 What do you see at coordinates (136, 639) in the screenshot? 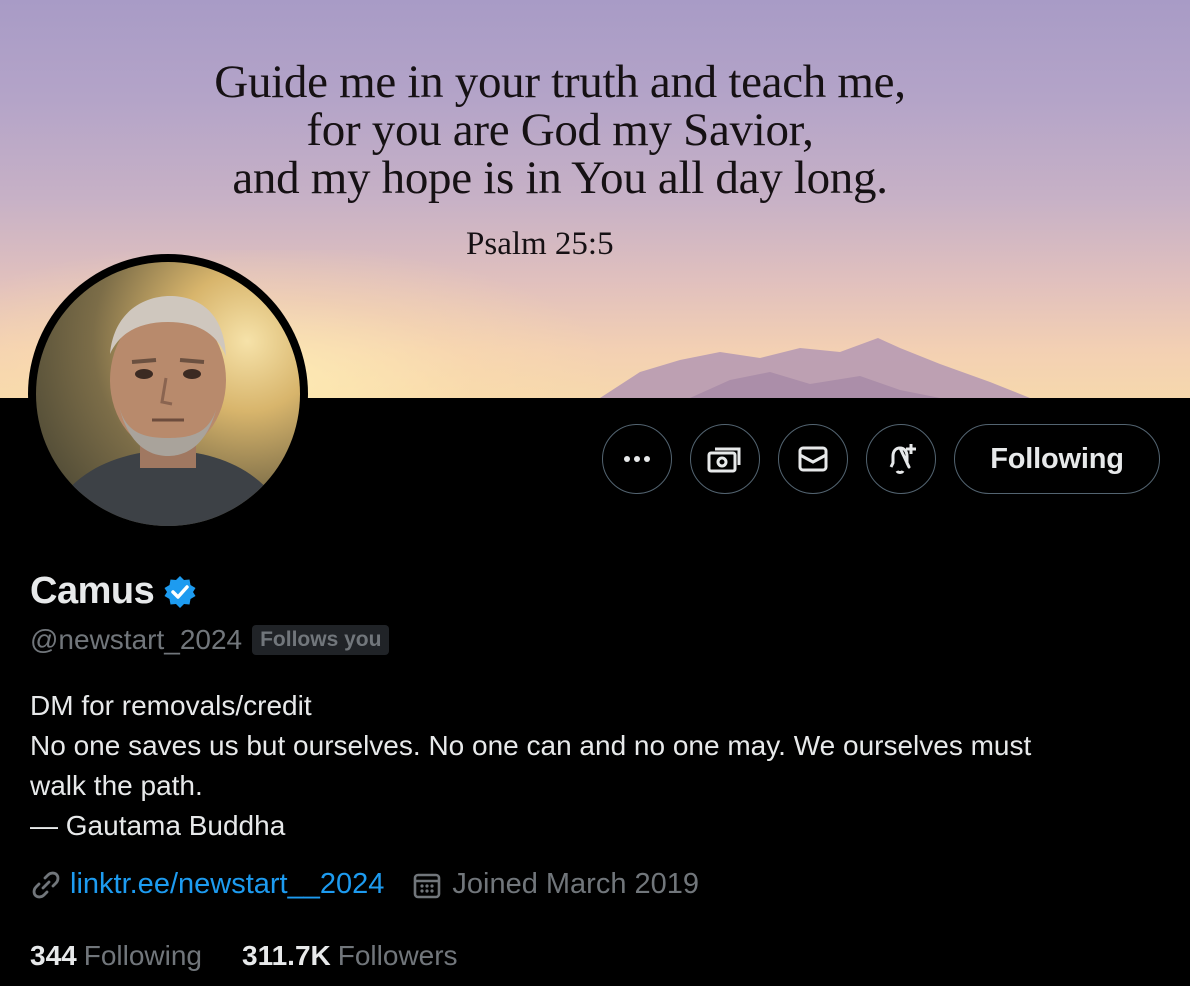
I see `username-handle: @newstart_2024` at bounding box center [136, 639].